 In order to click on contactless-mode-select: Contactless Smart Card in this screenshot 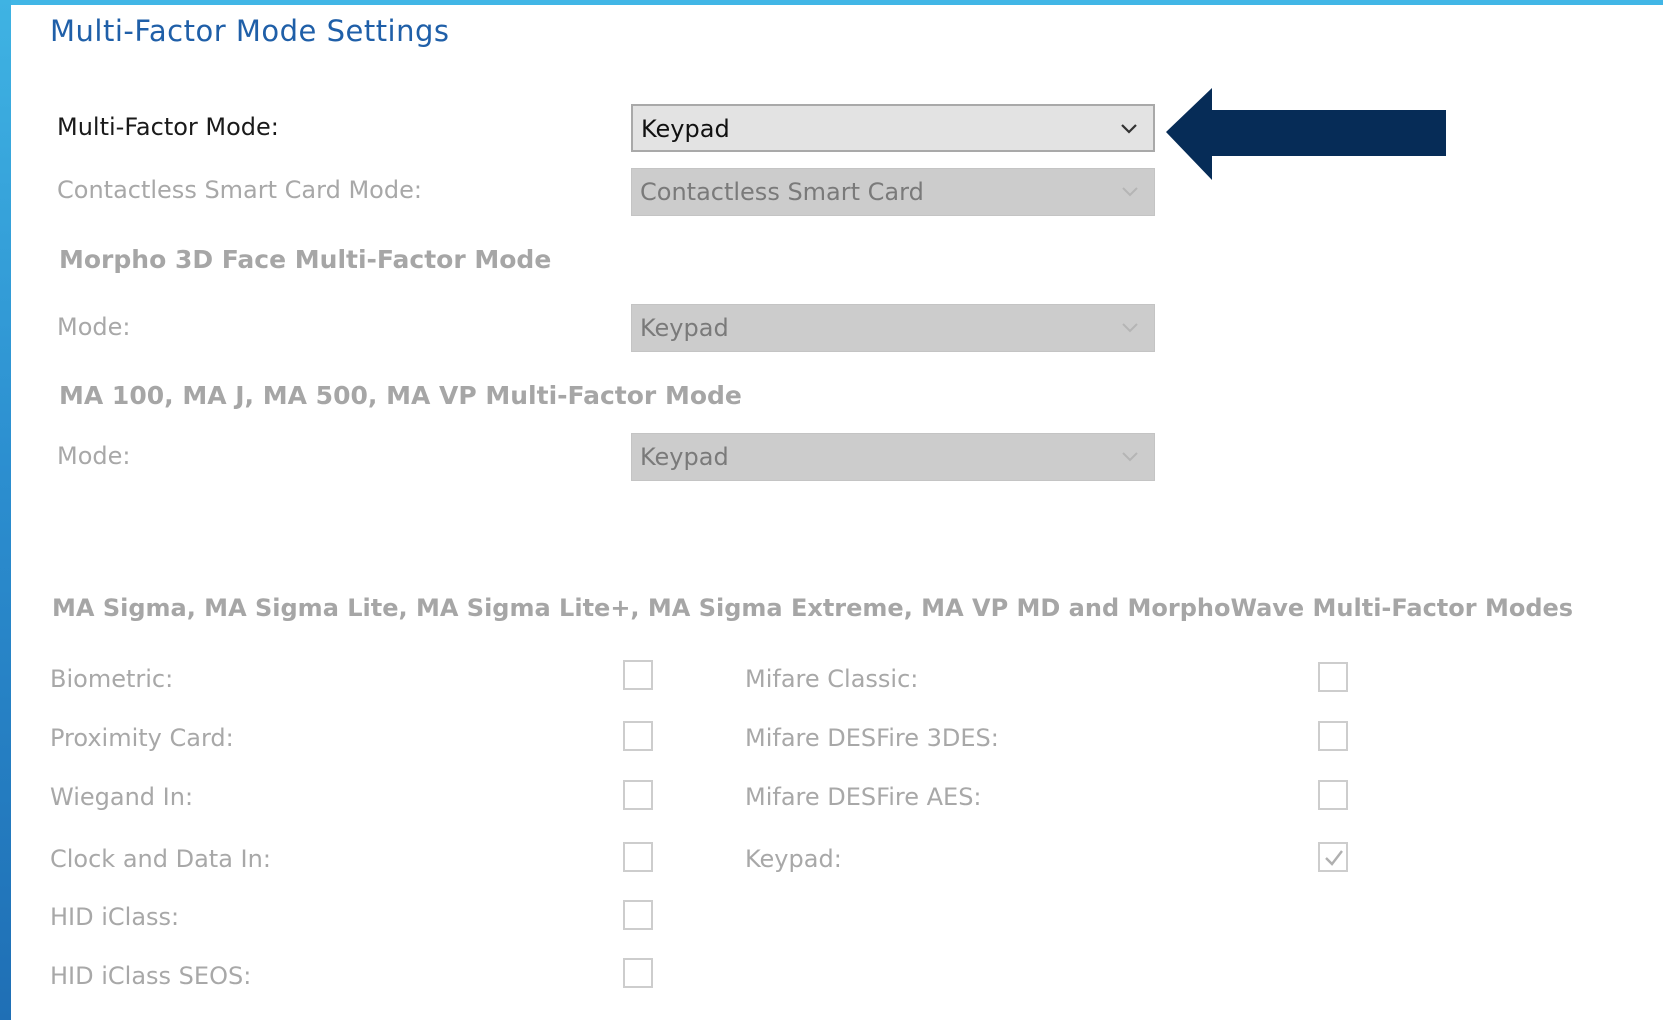, I will do `click(893, 192)`.